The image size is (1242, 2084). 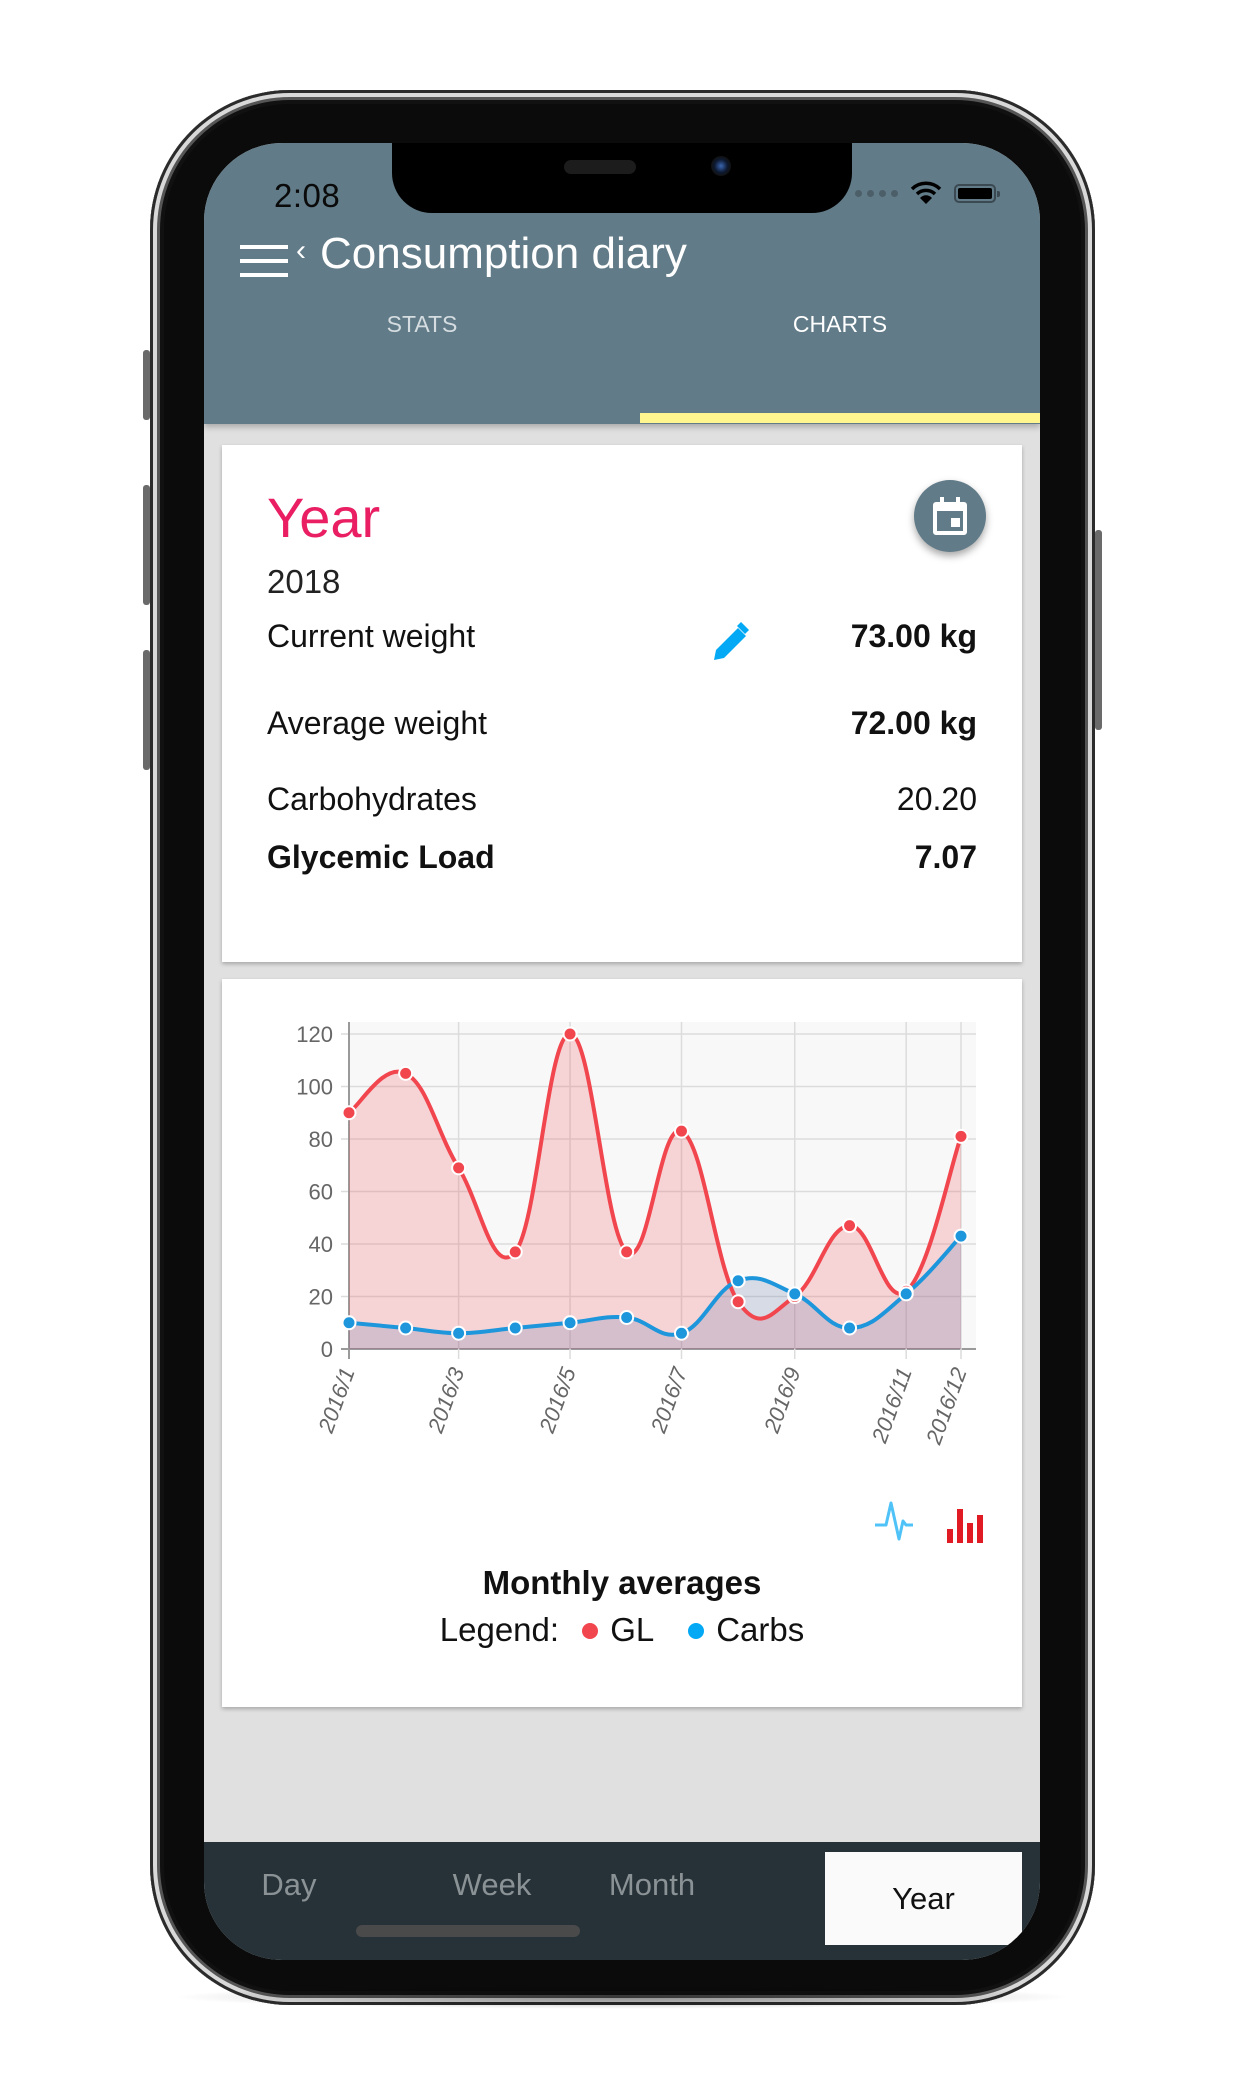 I want to click on chart-caption: Monthly averages, so click(x=622, y=1582).